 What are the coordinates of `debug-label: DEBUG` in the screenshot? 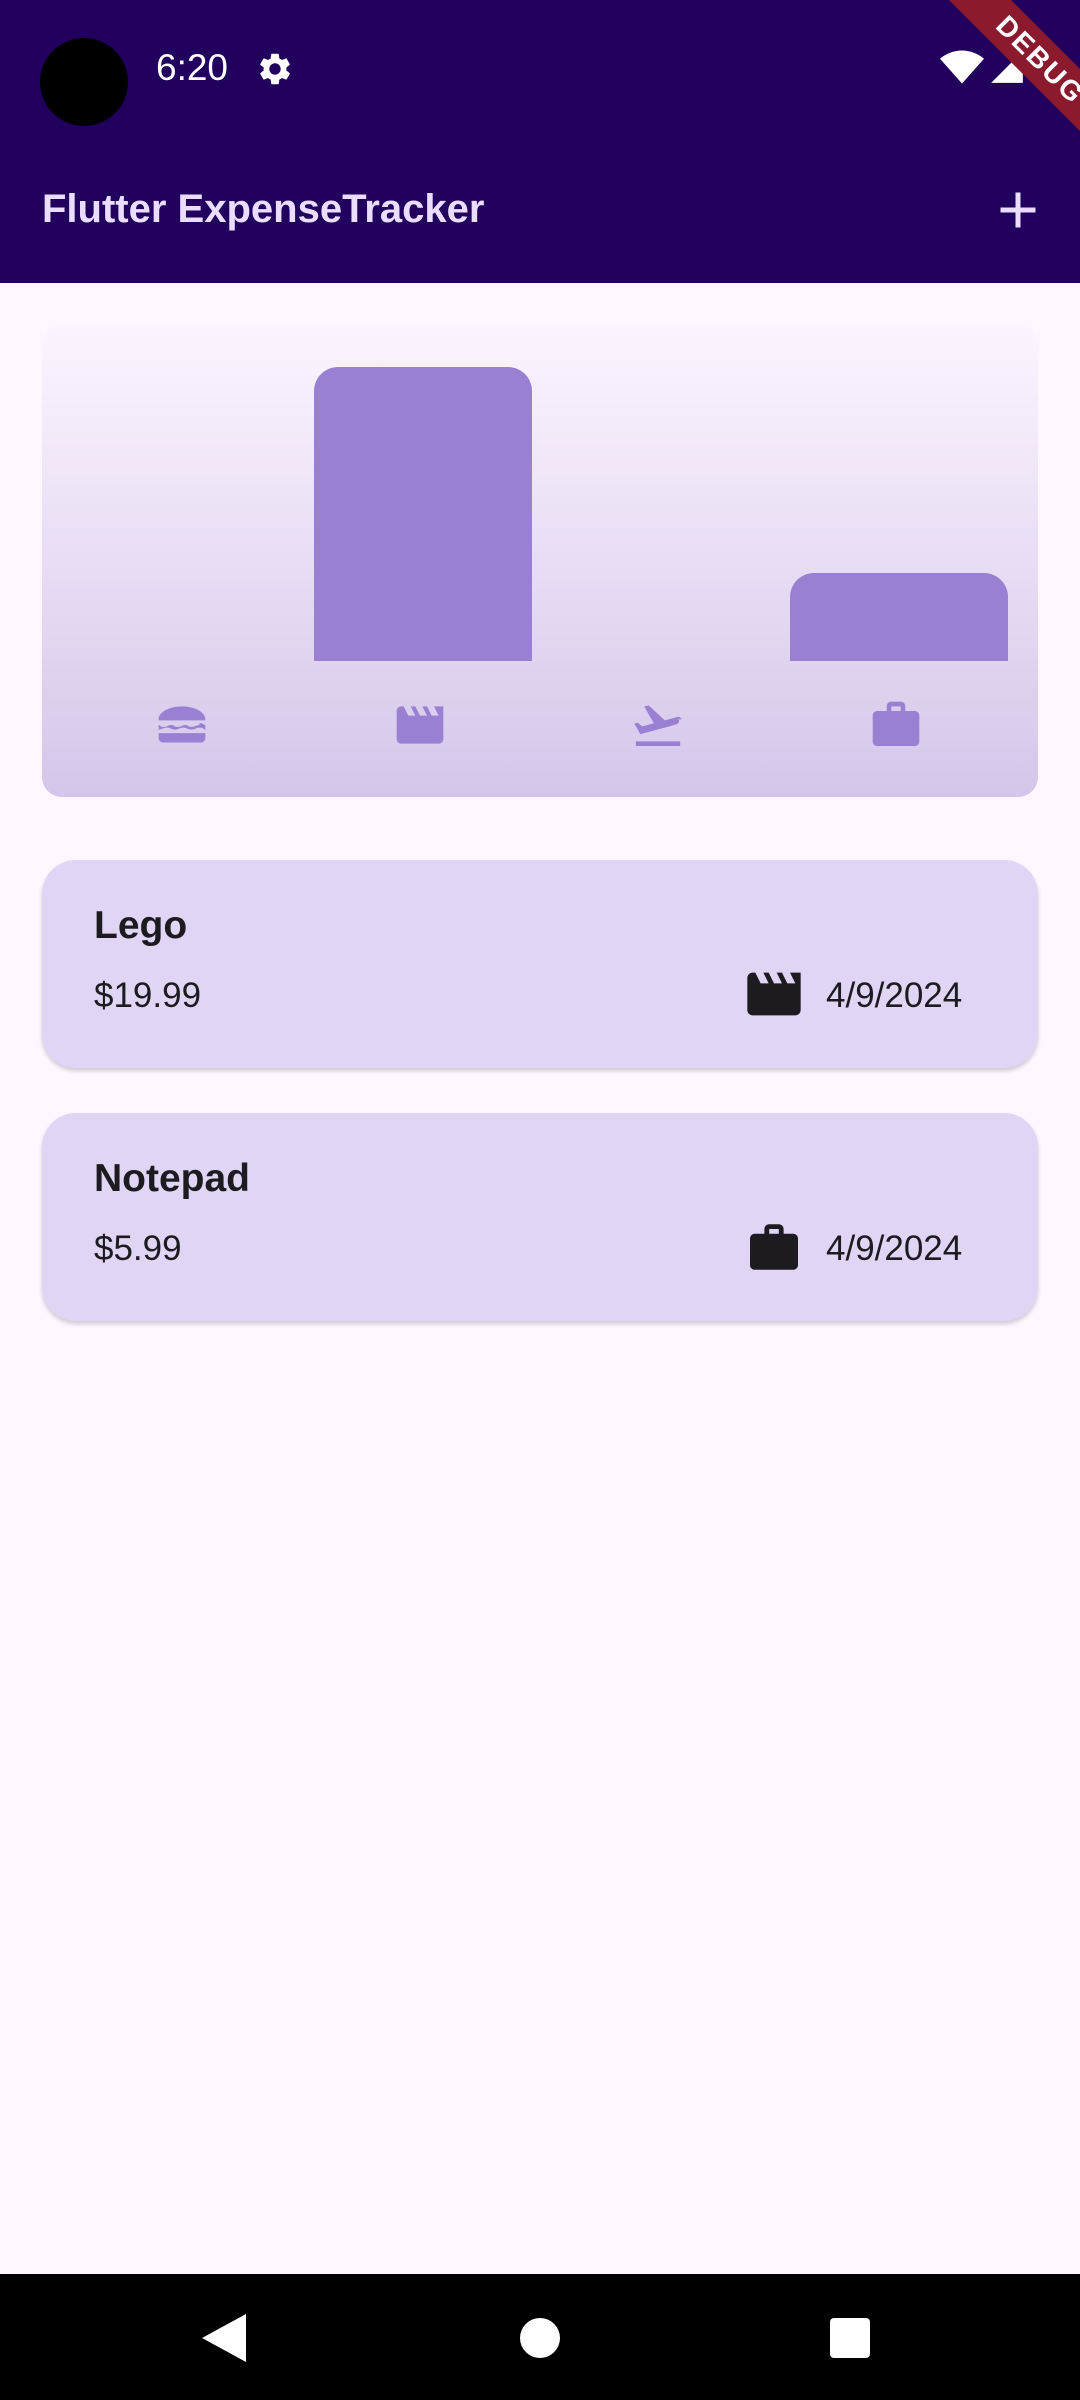 It's located at (1006, 84).